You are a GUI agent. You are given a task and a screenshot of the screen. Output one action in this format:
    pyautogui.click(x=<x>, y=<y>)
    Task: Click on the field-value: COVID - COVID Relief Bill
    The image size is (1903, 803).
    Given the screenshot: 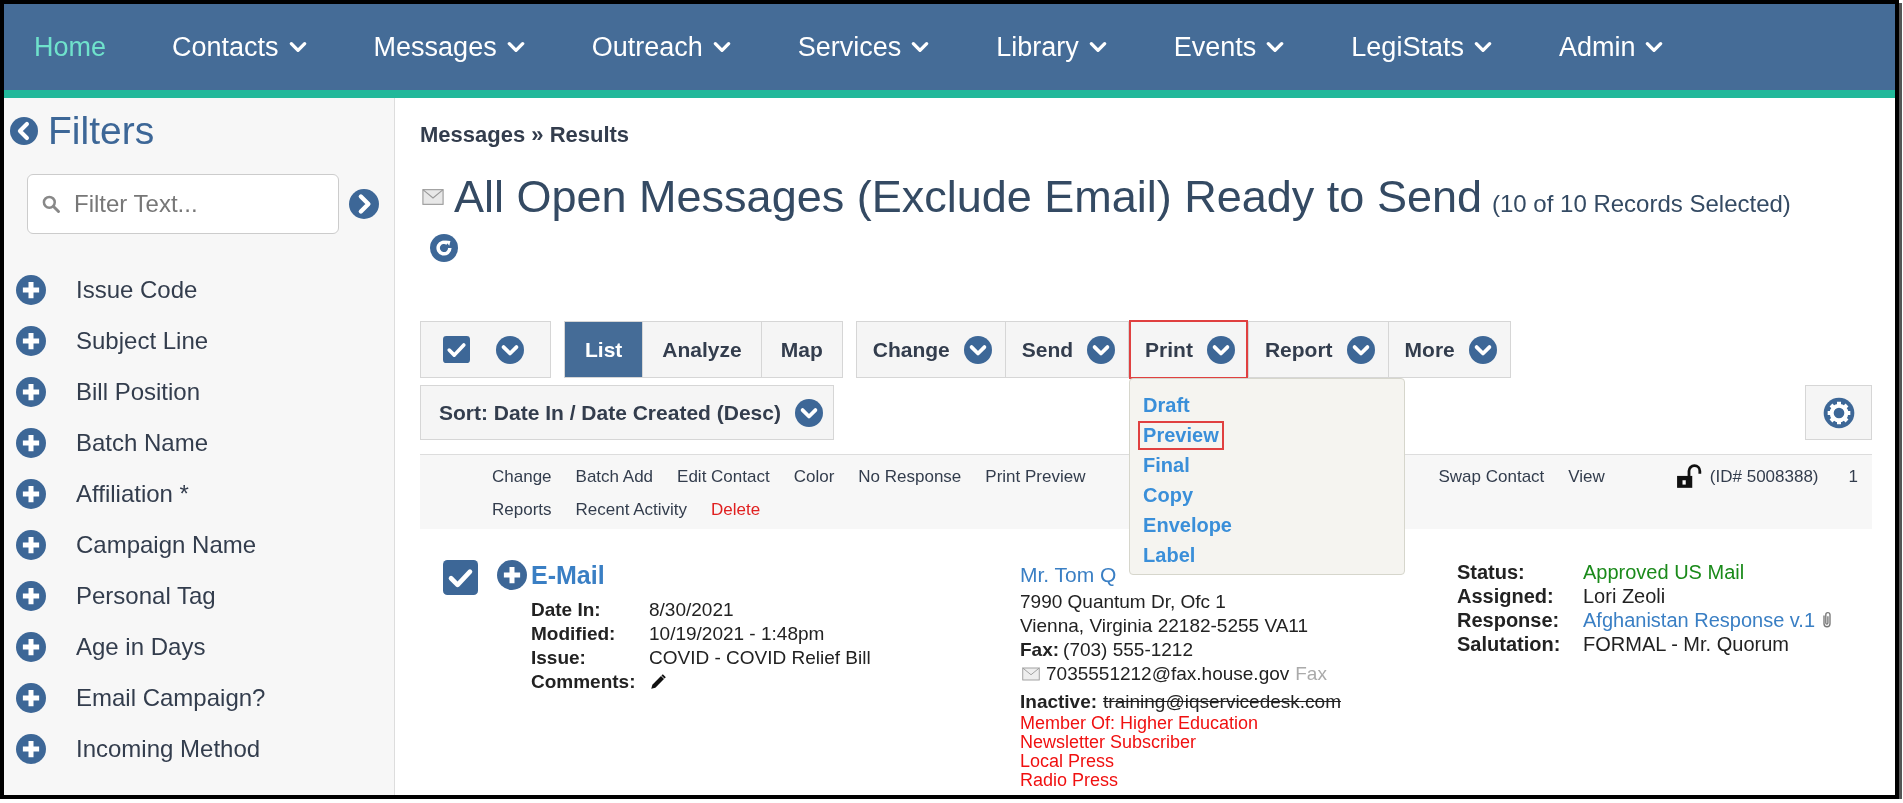 What is the action you would take?
    pyautogui.click(x=760, y=658)
    